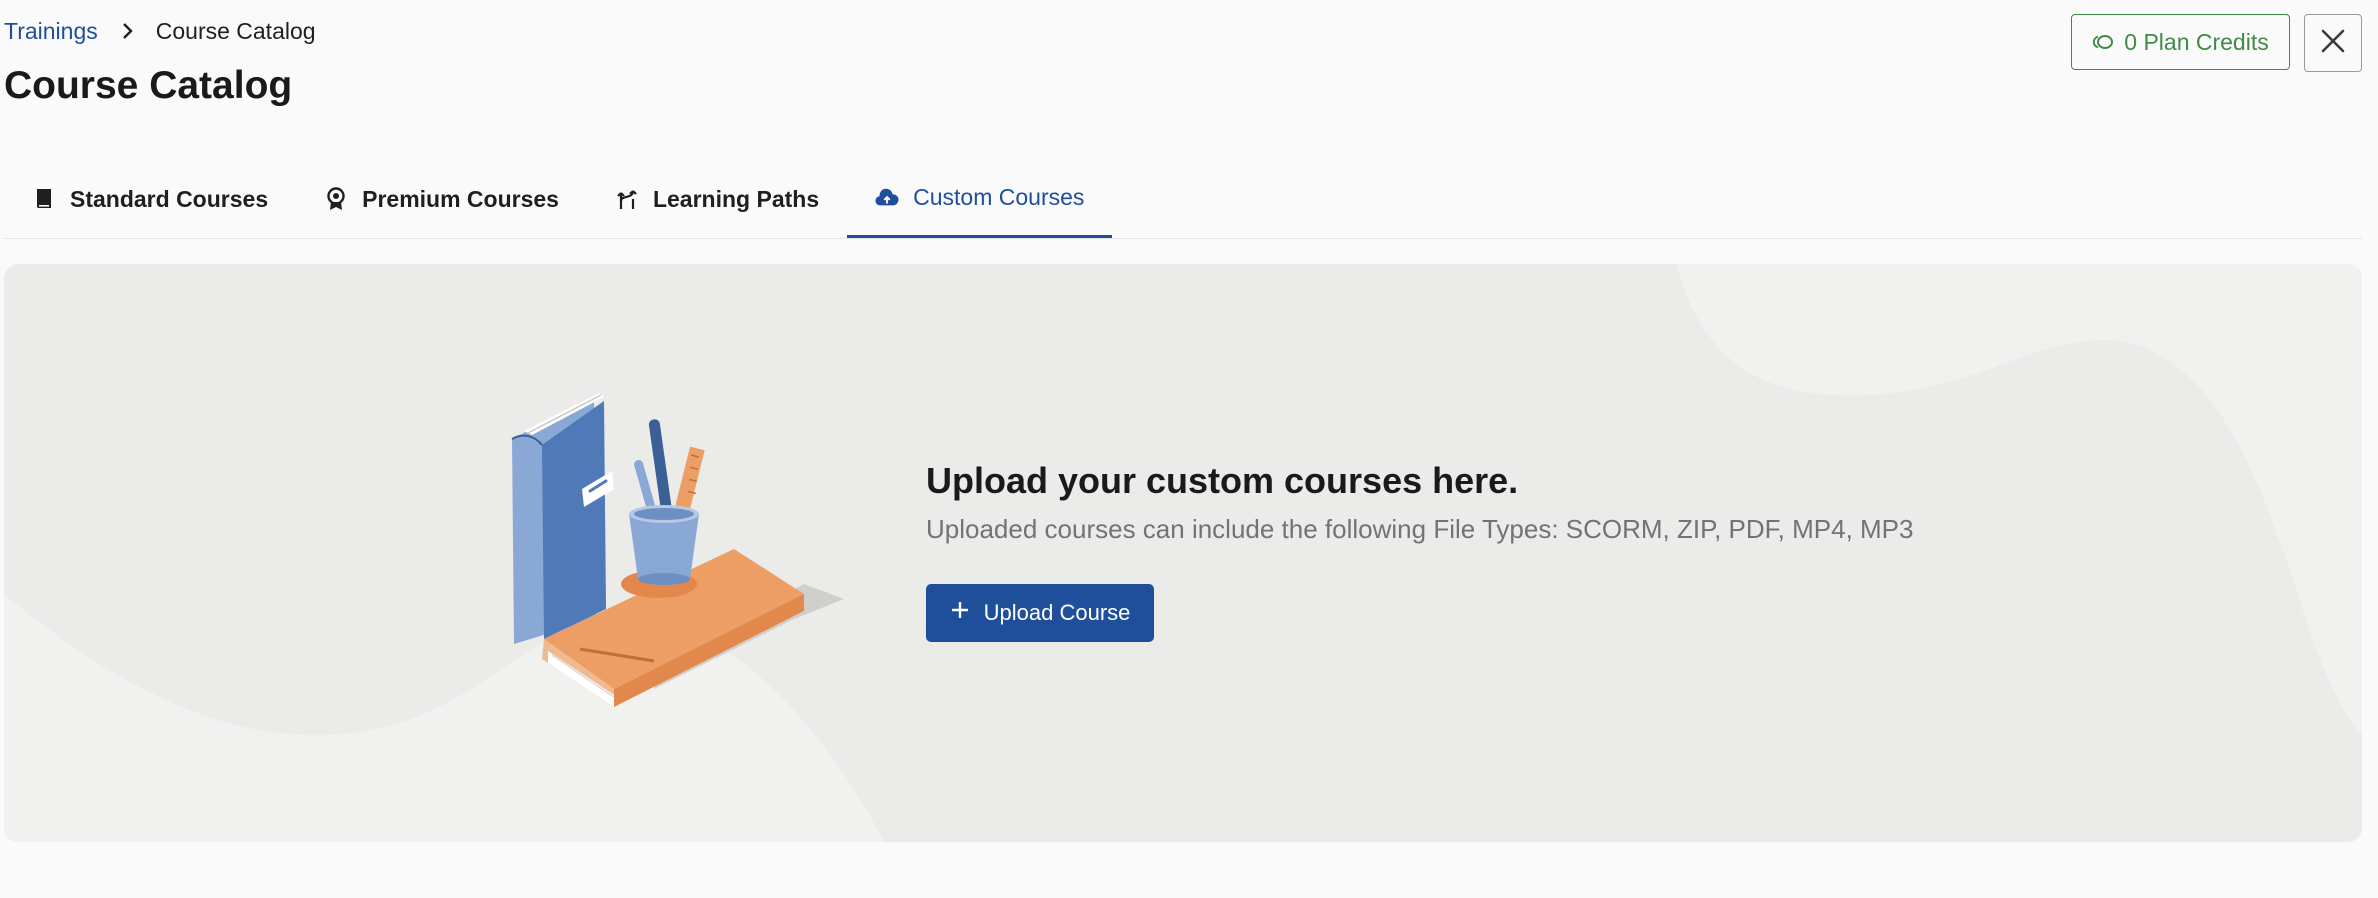 This screenshot has width=2378, height=898. I want to click on book-icon, so click(44, 199).